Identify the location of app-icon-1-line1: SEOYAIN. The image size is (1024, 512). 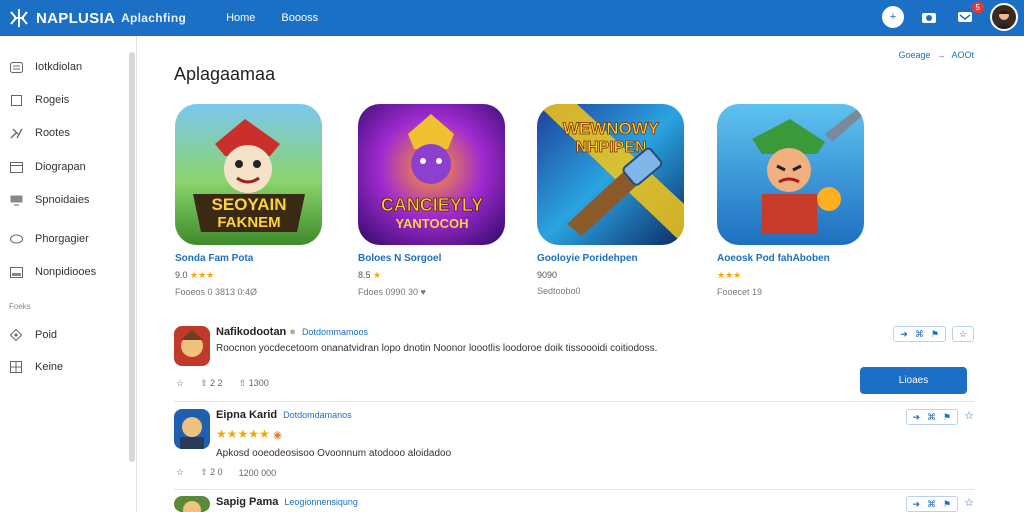
(249, 204).